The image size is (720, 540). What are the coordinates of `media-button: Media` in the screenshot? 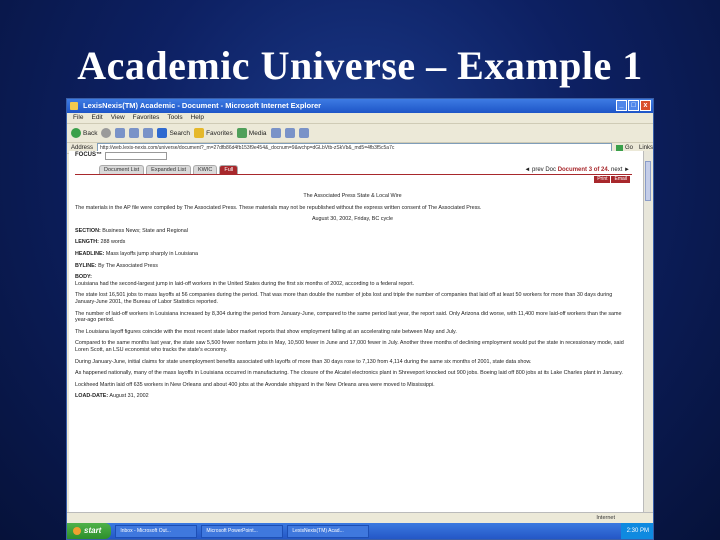 It's located at (251, 133).